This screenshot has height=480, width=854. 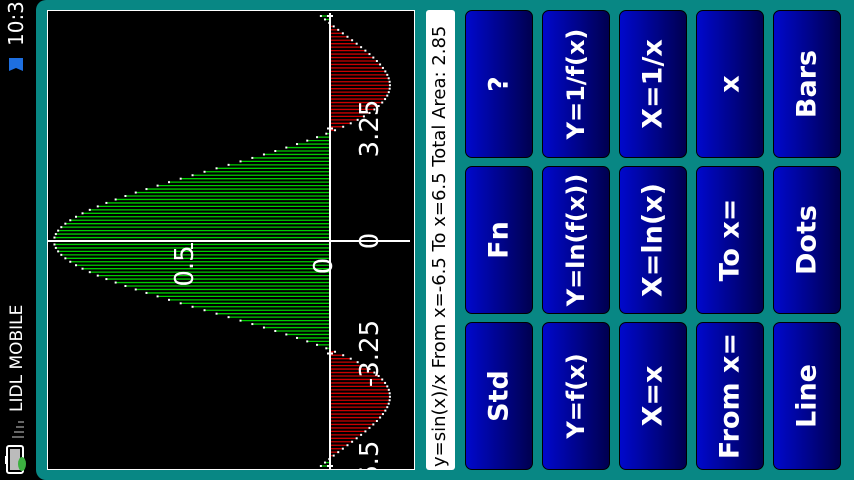 What do you see at coordinates (185, 265) in the screenshot?
I see `graph-label: 0.5` at bounding box center [185, 265].